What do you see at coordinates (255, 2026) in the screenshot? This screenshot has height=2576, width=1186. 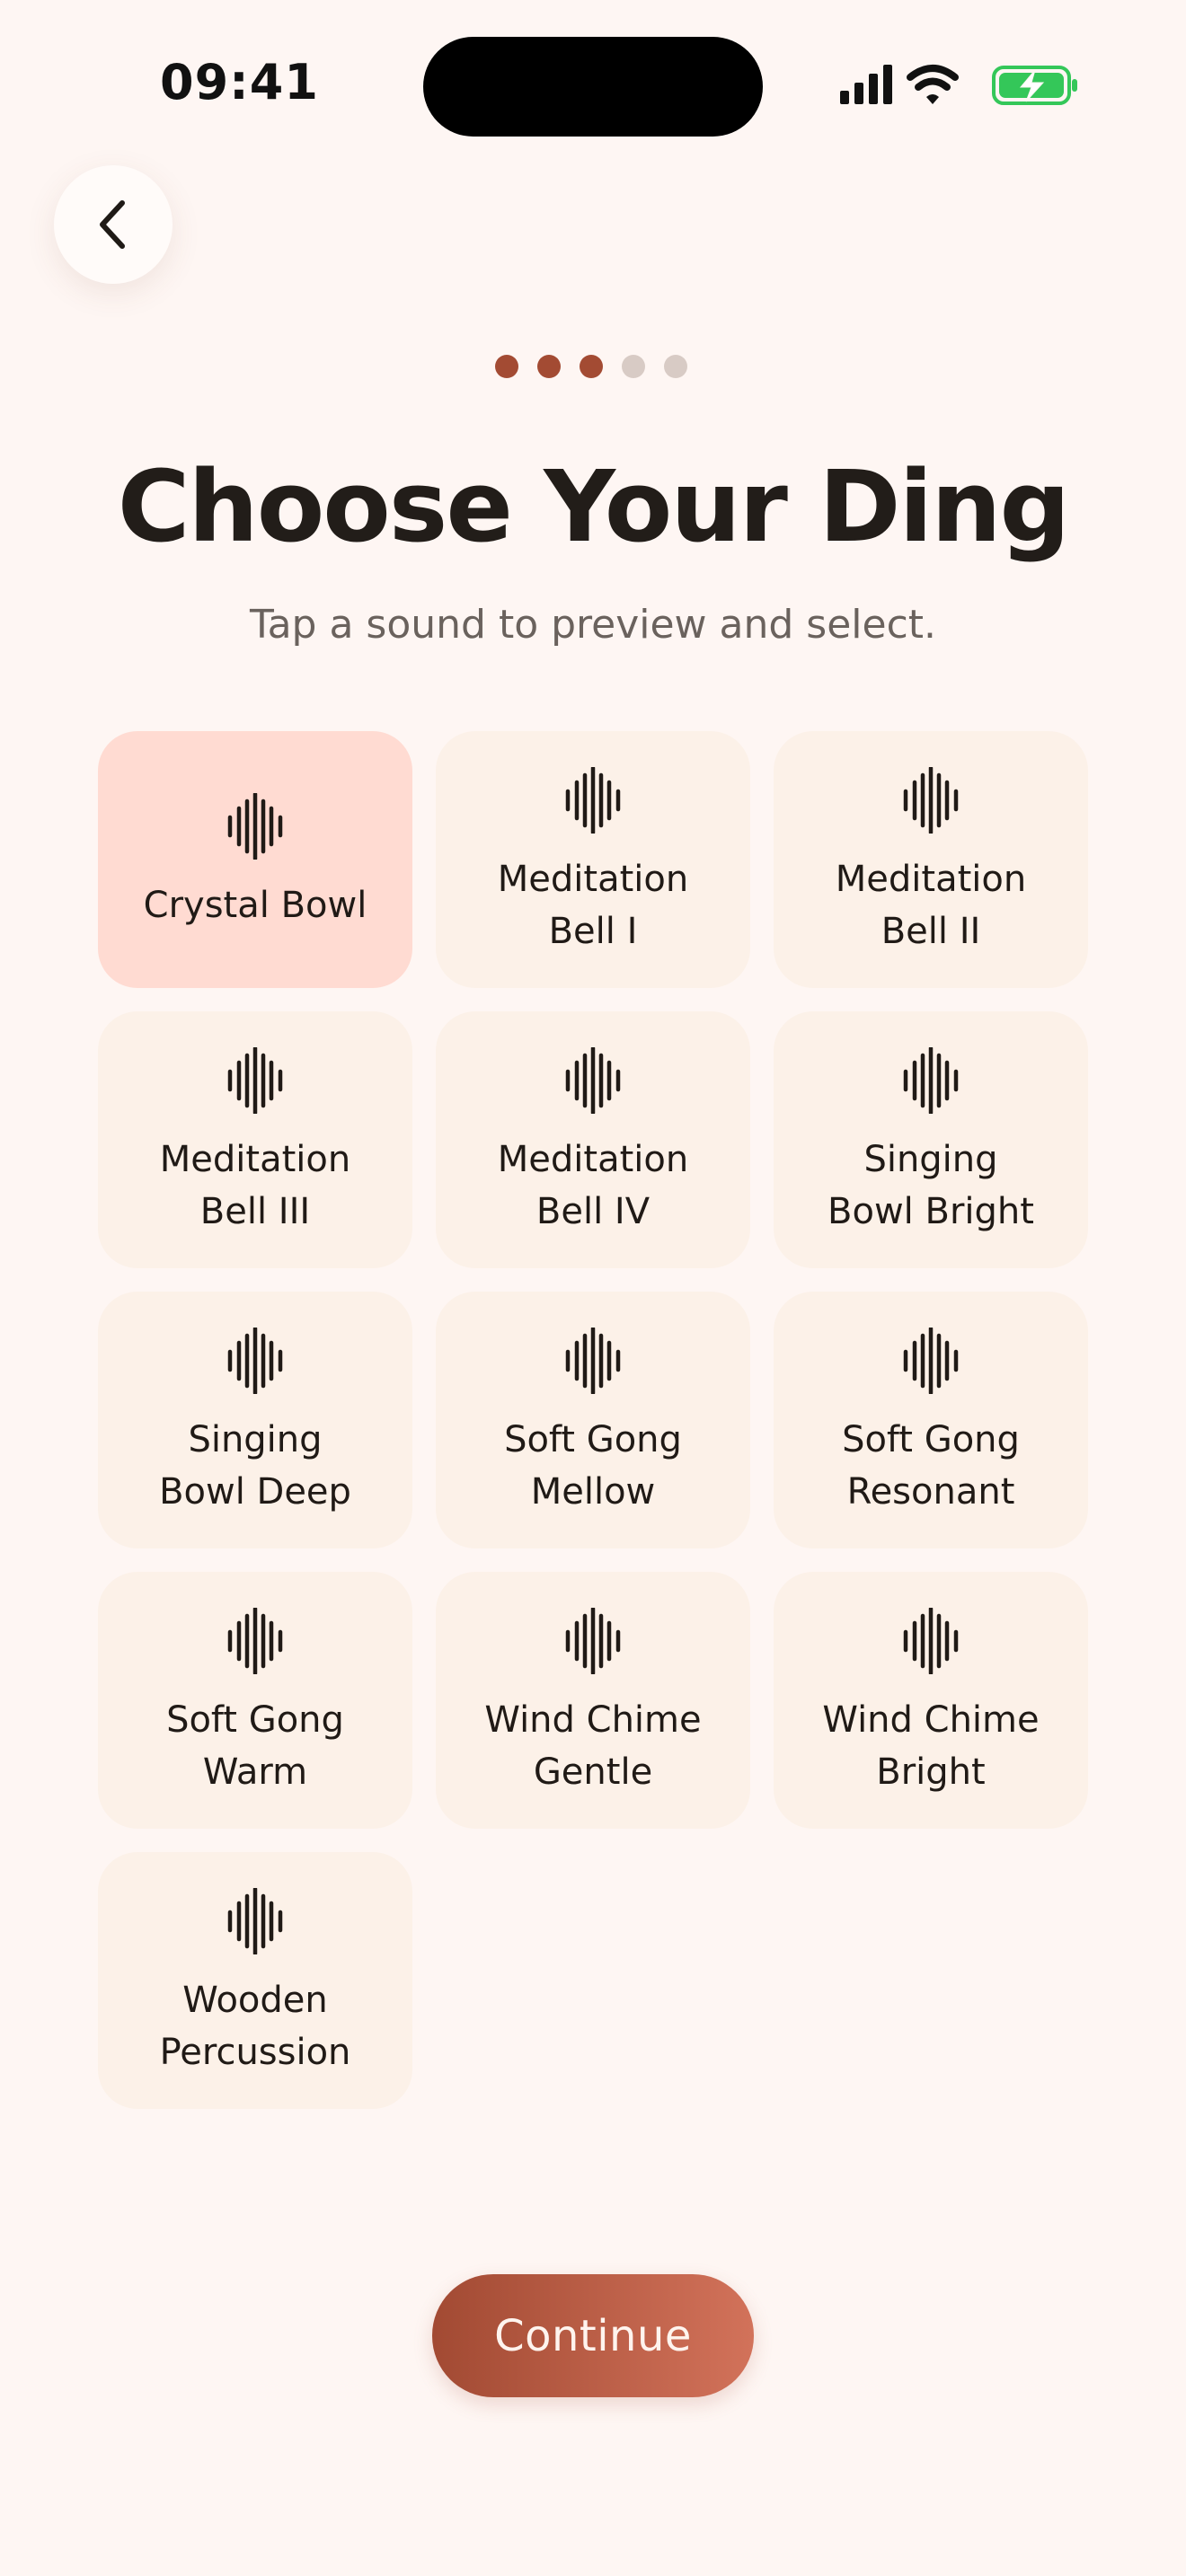 I see `sound-tile-label: Wooden Percussion` at bounding box center [255, 2026].